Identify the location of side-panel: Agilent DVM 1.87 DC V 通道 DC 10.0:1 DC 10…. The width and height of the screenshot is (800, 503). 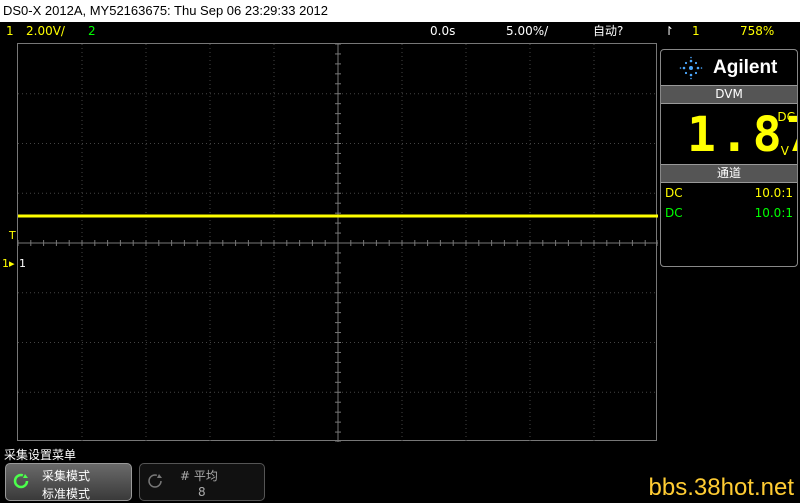
(729, 158).